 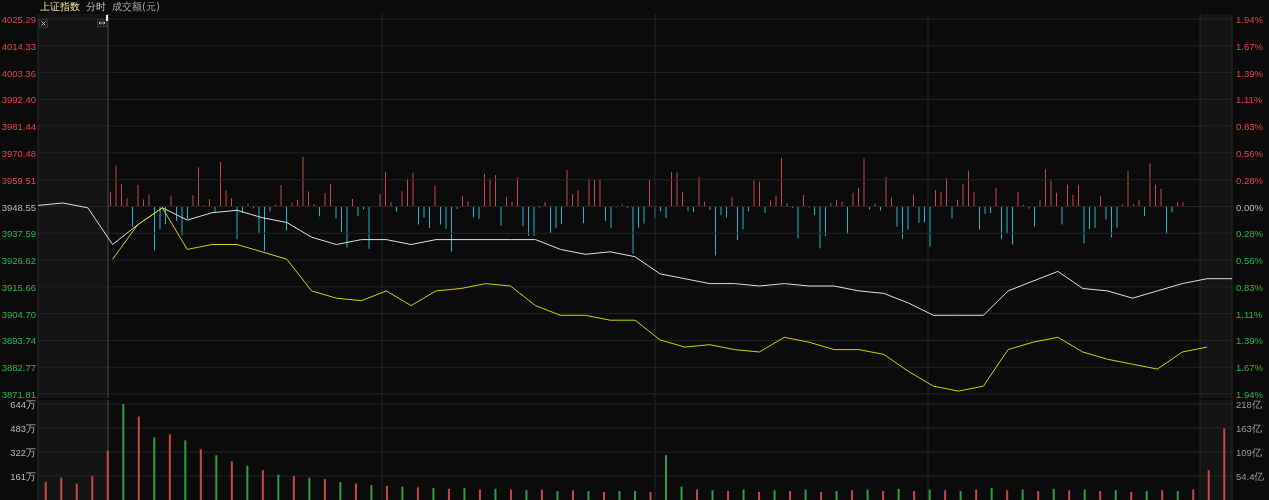 I want to click on axis-label: 3893.74, so click(x=18, y=341).